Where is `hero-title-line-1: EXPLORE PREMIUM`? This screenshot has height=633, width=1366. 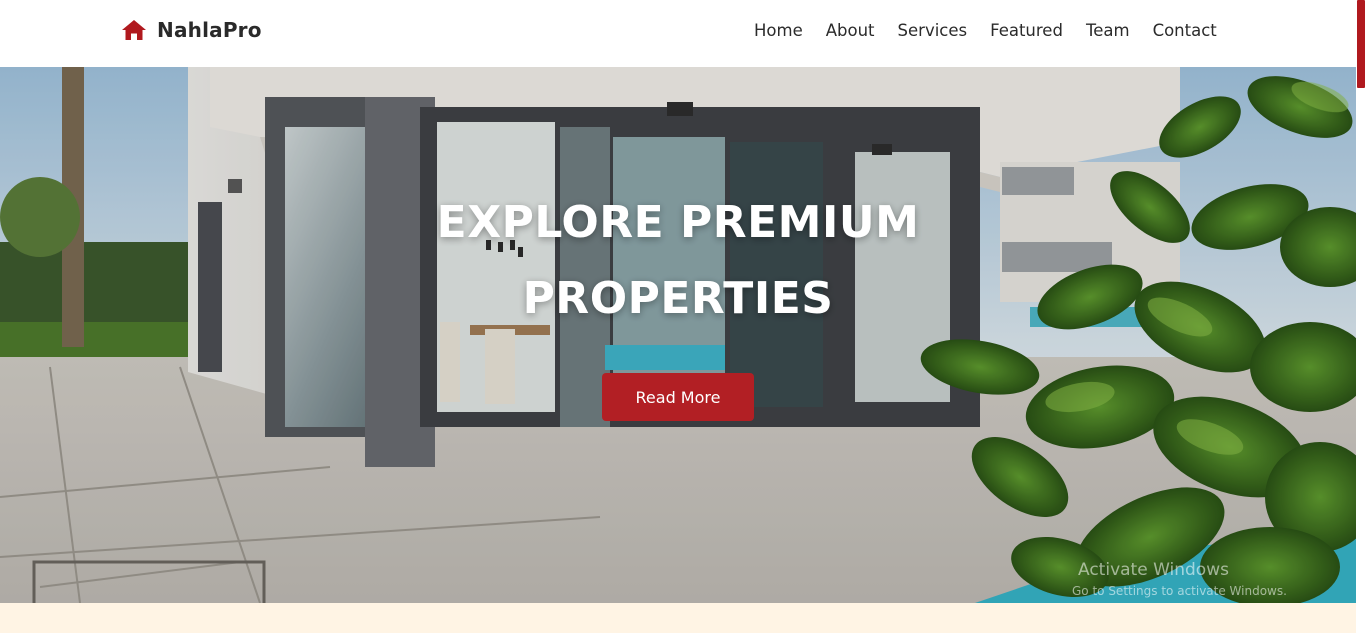
hero-title-line-1: EXPLORE PREMIUM is located at coordinates (678, 222).